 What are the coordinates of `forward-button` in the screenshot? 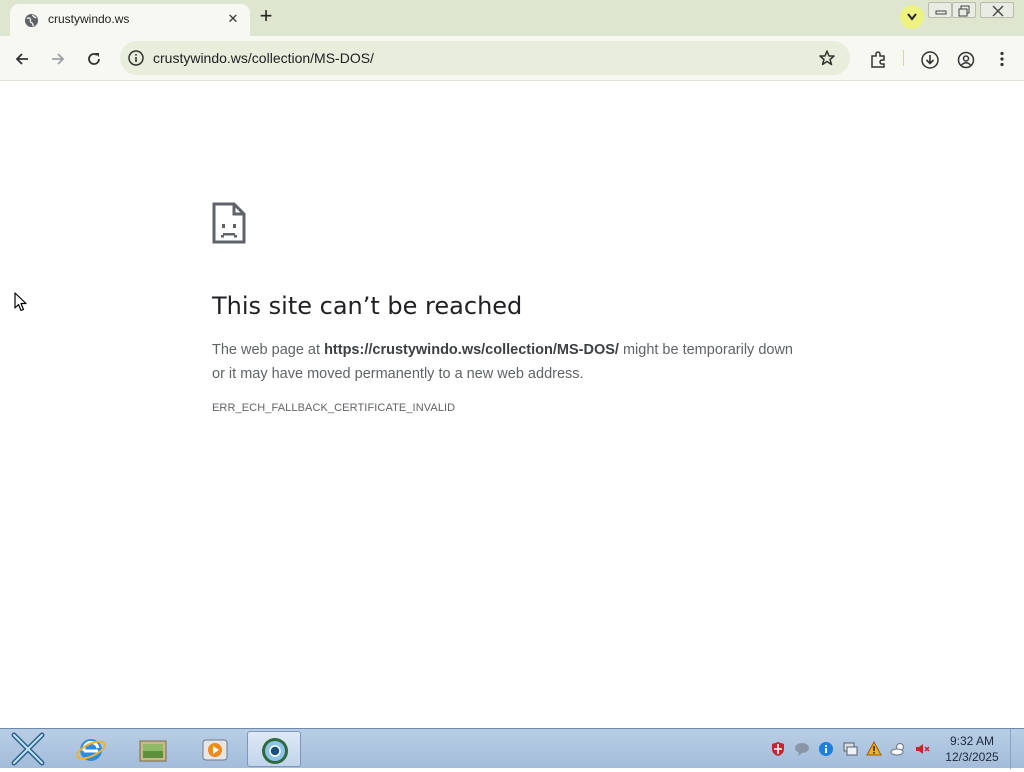 It's located at (58, 59).